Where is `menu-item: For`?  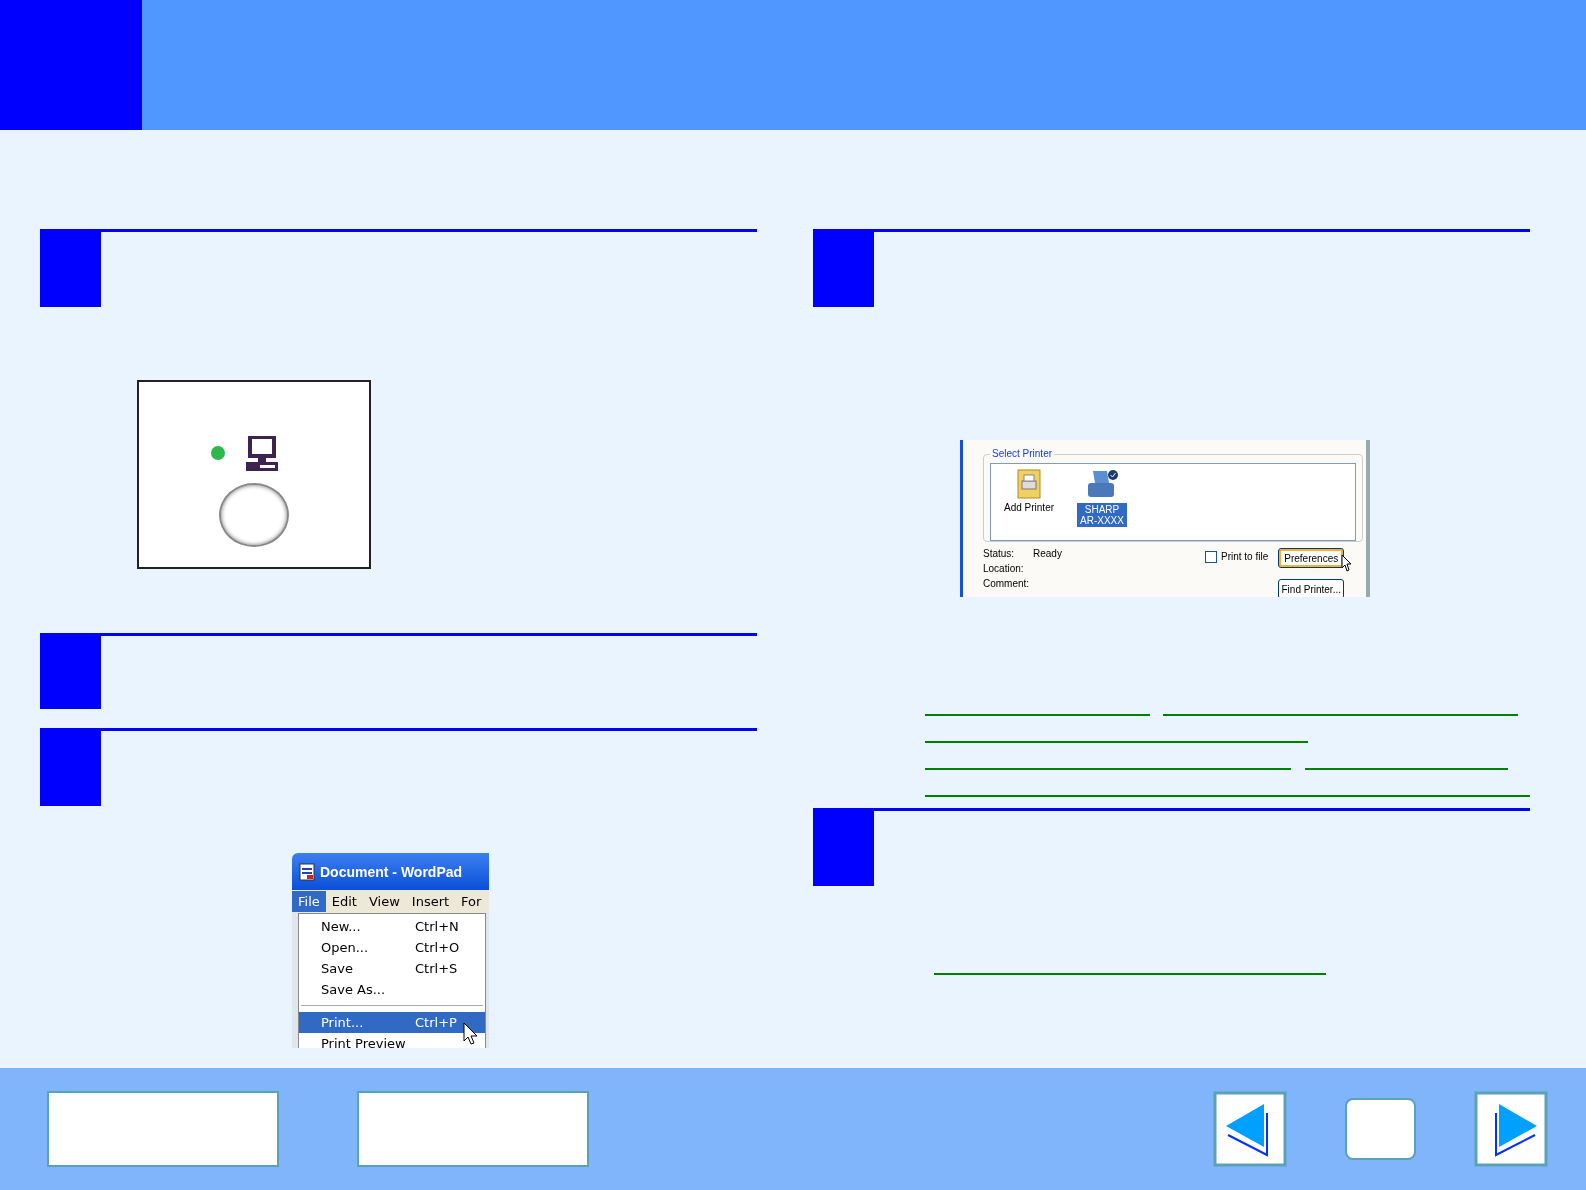 menu-item: For is located at coordinates (471, 901).